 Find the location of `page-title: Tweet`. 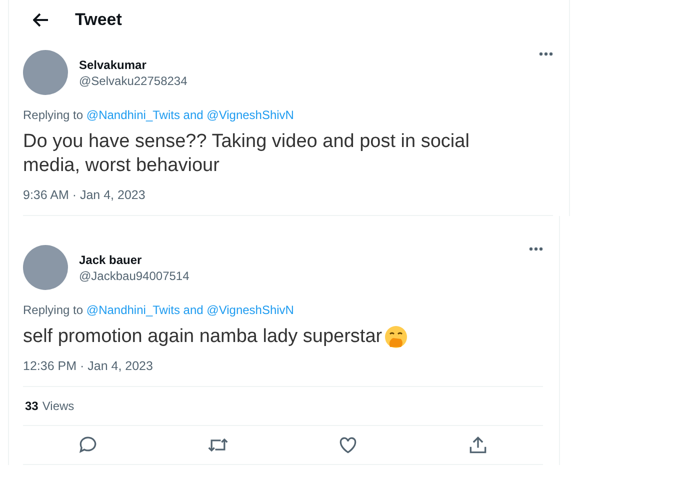

page-title: Tweet is located at coordinates (98, 20).